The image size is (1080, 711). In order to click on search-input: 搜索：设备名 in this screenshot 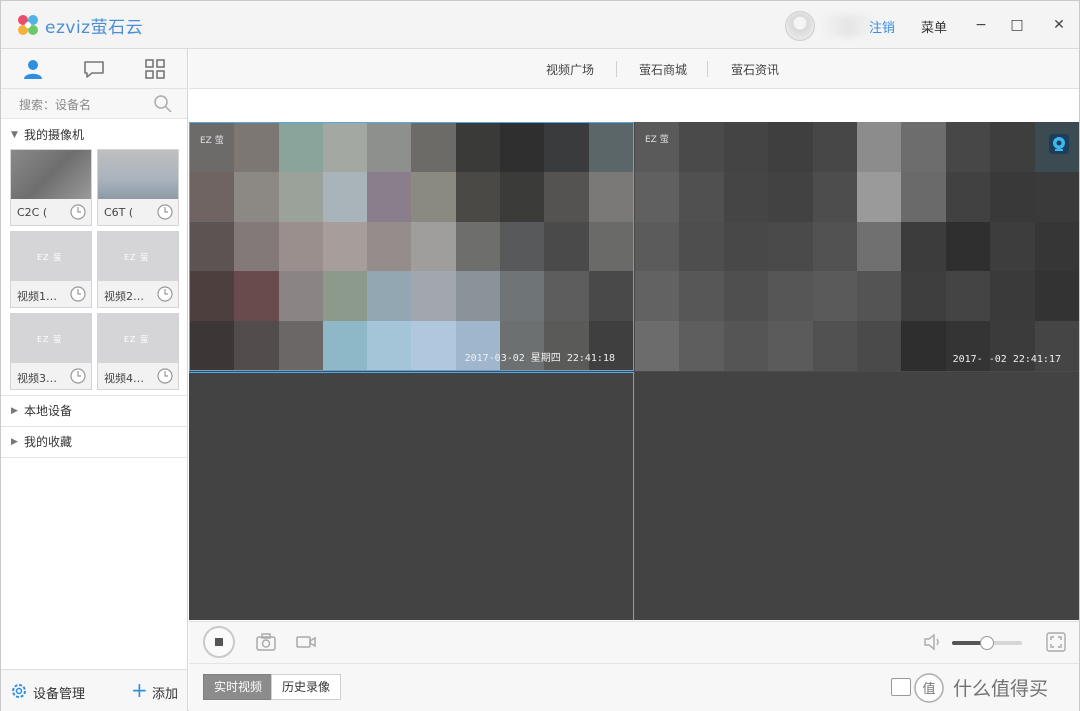, I will do `click(55, 104)`.